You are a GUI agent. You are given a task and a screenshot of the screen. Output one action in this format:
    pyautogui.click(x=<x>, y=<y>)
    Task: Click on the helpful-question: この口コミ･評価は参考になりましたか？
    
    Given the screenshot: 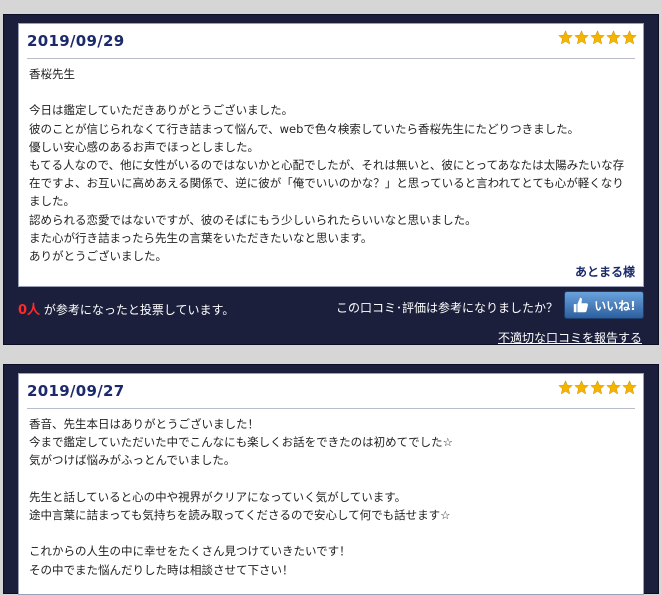 What is the action you would take?
    pyautogui.click(x=446, y=308)
    